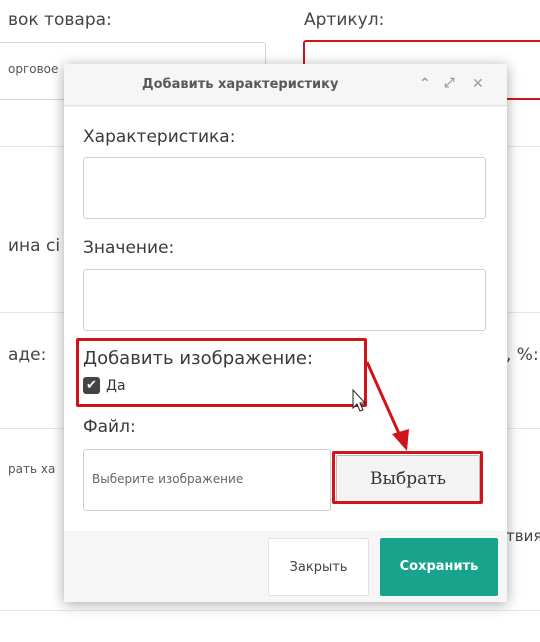 The height and width of the screenshot is (642, 540). Describe the element at coordinates (387, 406) in the screenshot. I see `arrow-icon` at that location.